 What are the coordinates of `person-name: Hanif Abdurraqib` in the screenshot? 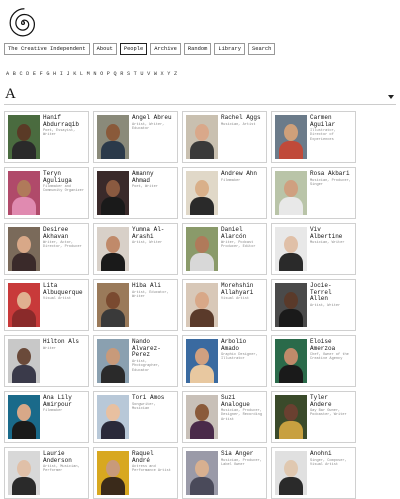 It's located at (64, 121).